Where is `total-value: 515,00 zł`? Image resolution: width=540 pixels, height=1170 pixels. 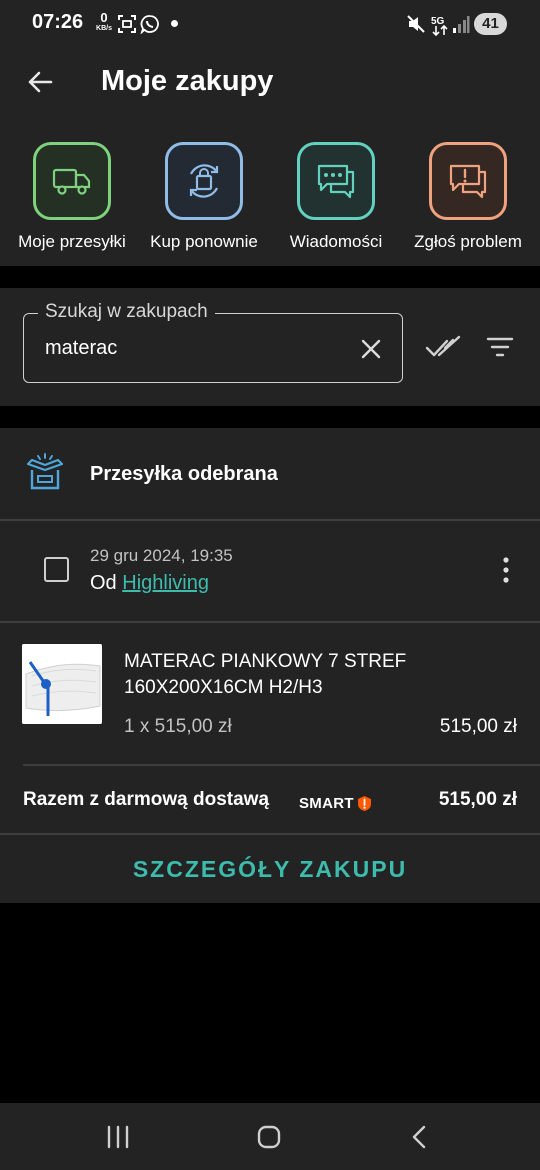 total-value: 515,00 zł is located at coordinates (477, 799).